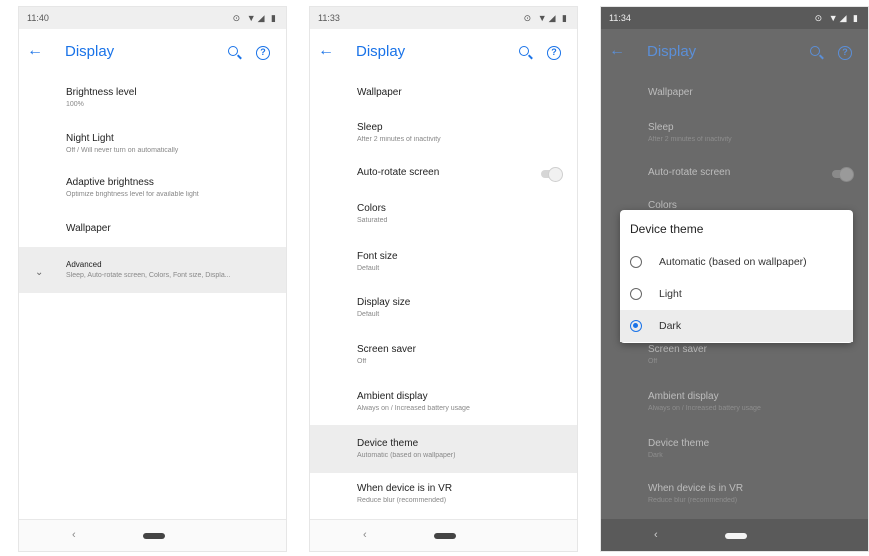 Image resolution: width=869 pixels, height=556 pixels. Describe the element at coordinates (110, 182) in the screenshot. I see `setting-title: Adaptive brightness` at that location.